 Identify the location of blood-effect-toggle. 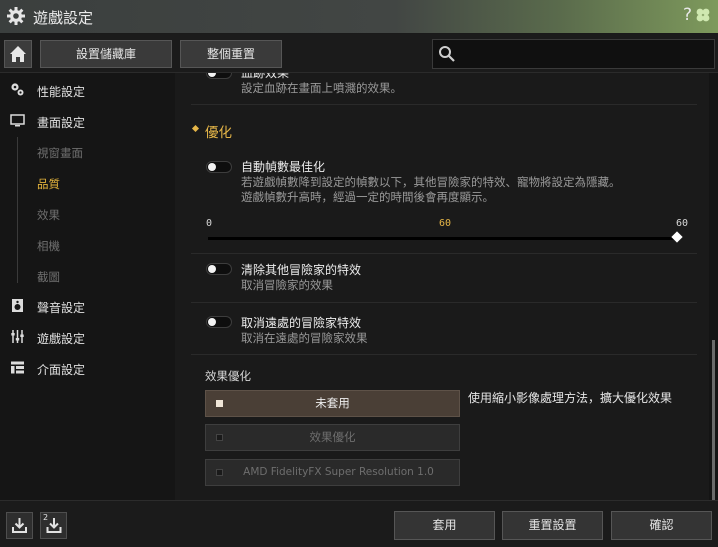
(219, 76).